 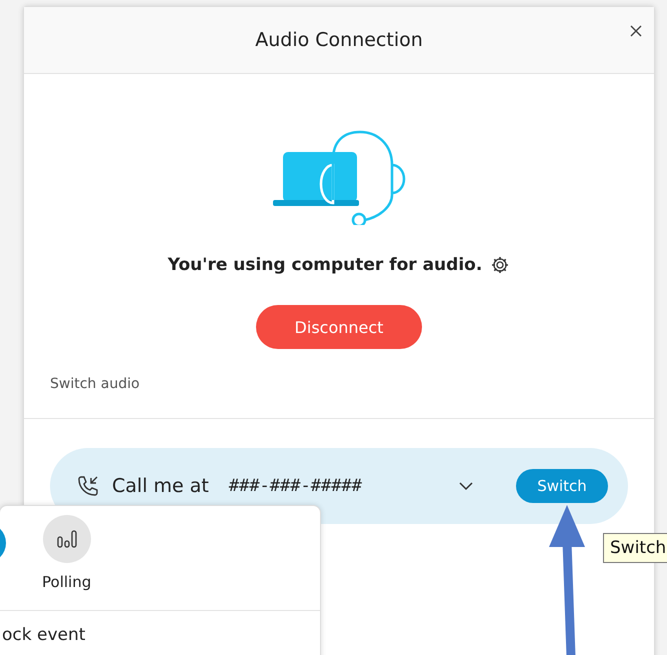 I want to click on polling-label: Polling, so click(x=67, y=582).